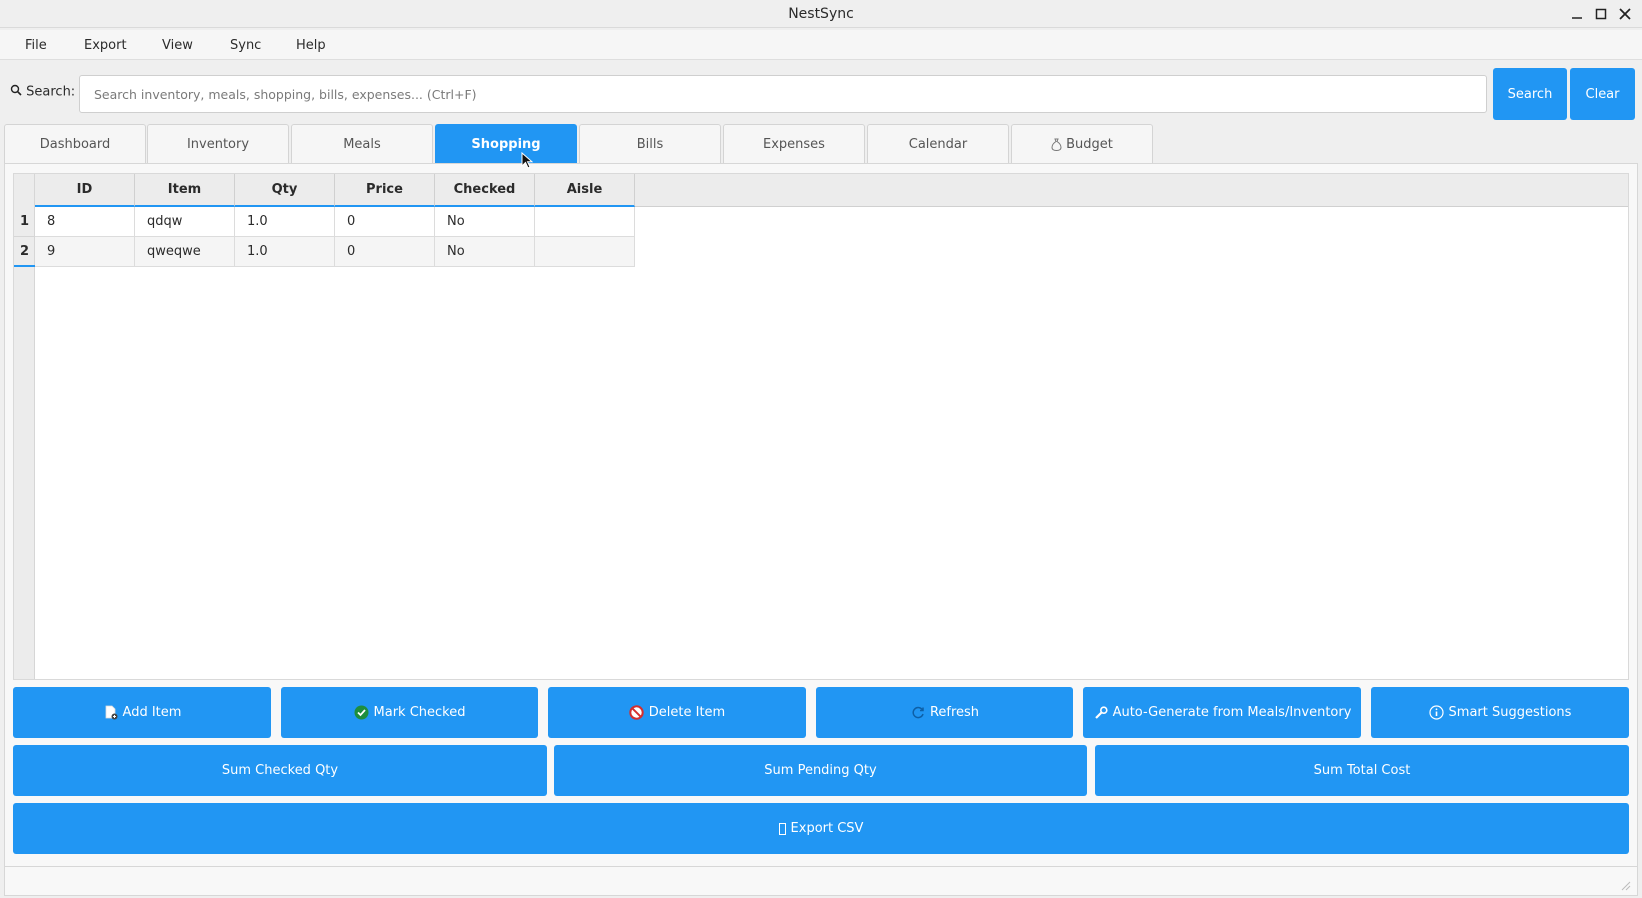  I want to click on status-bar, so click(821, 881).